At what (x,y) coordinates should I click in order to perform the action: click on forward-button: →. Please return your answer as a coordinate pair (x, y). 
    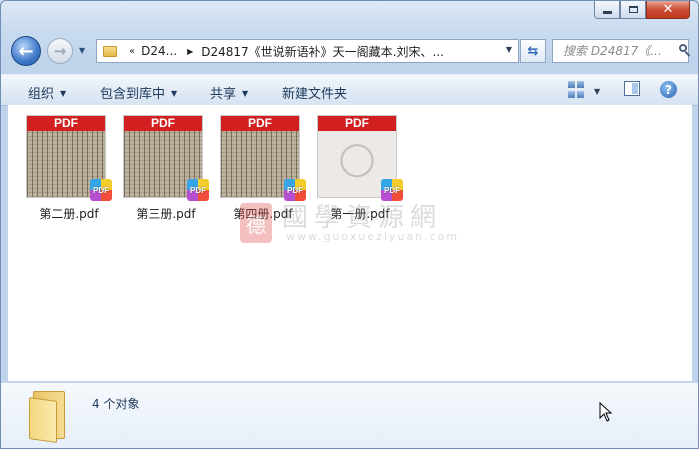
    Looking at the image, I should click on (60, 51).